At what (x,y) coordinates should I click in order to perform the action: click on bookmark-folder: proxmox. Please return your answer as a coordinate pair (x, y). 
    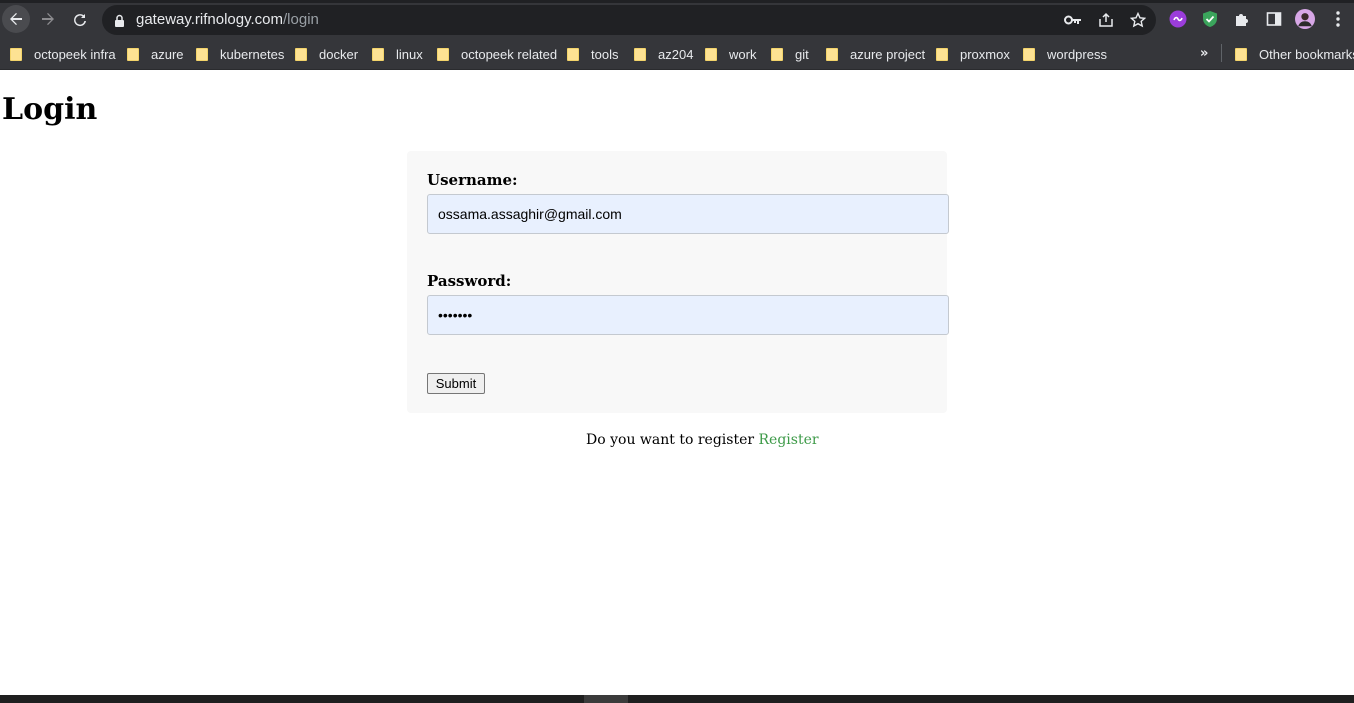
    Looking at the image, I should click on (973, 54).